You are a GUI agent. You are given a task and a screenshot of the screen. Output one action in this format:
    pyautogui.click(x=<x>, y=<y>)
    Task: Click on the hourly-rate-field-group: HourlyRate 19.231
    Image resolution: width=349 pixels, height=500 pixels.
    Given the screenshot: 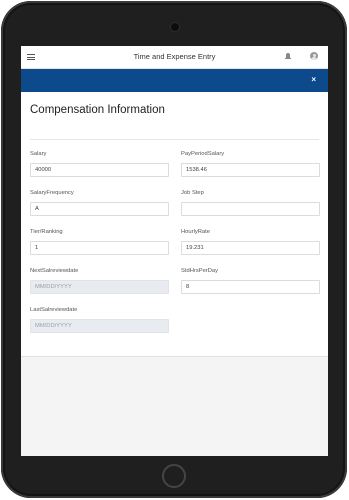 What is the action you would take?
    pyautogui.click(x=250, y=242)
    